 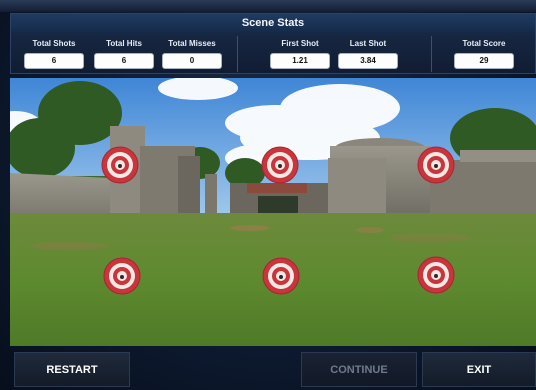 I want to click on total-score-value: 29, so click(x=484, y=61).